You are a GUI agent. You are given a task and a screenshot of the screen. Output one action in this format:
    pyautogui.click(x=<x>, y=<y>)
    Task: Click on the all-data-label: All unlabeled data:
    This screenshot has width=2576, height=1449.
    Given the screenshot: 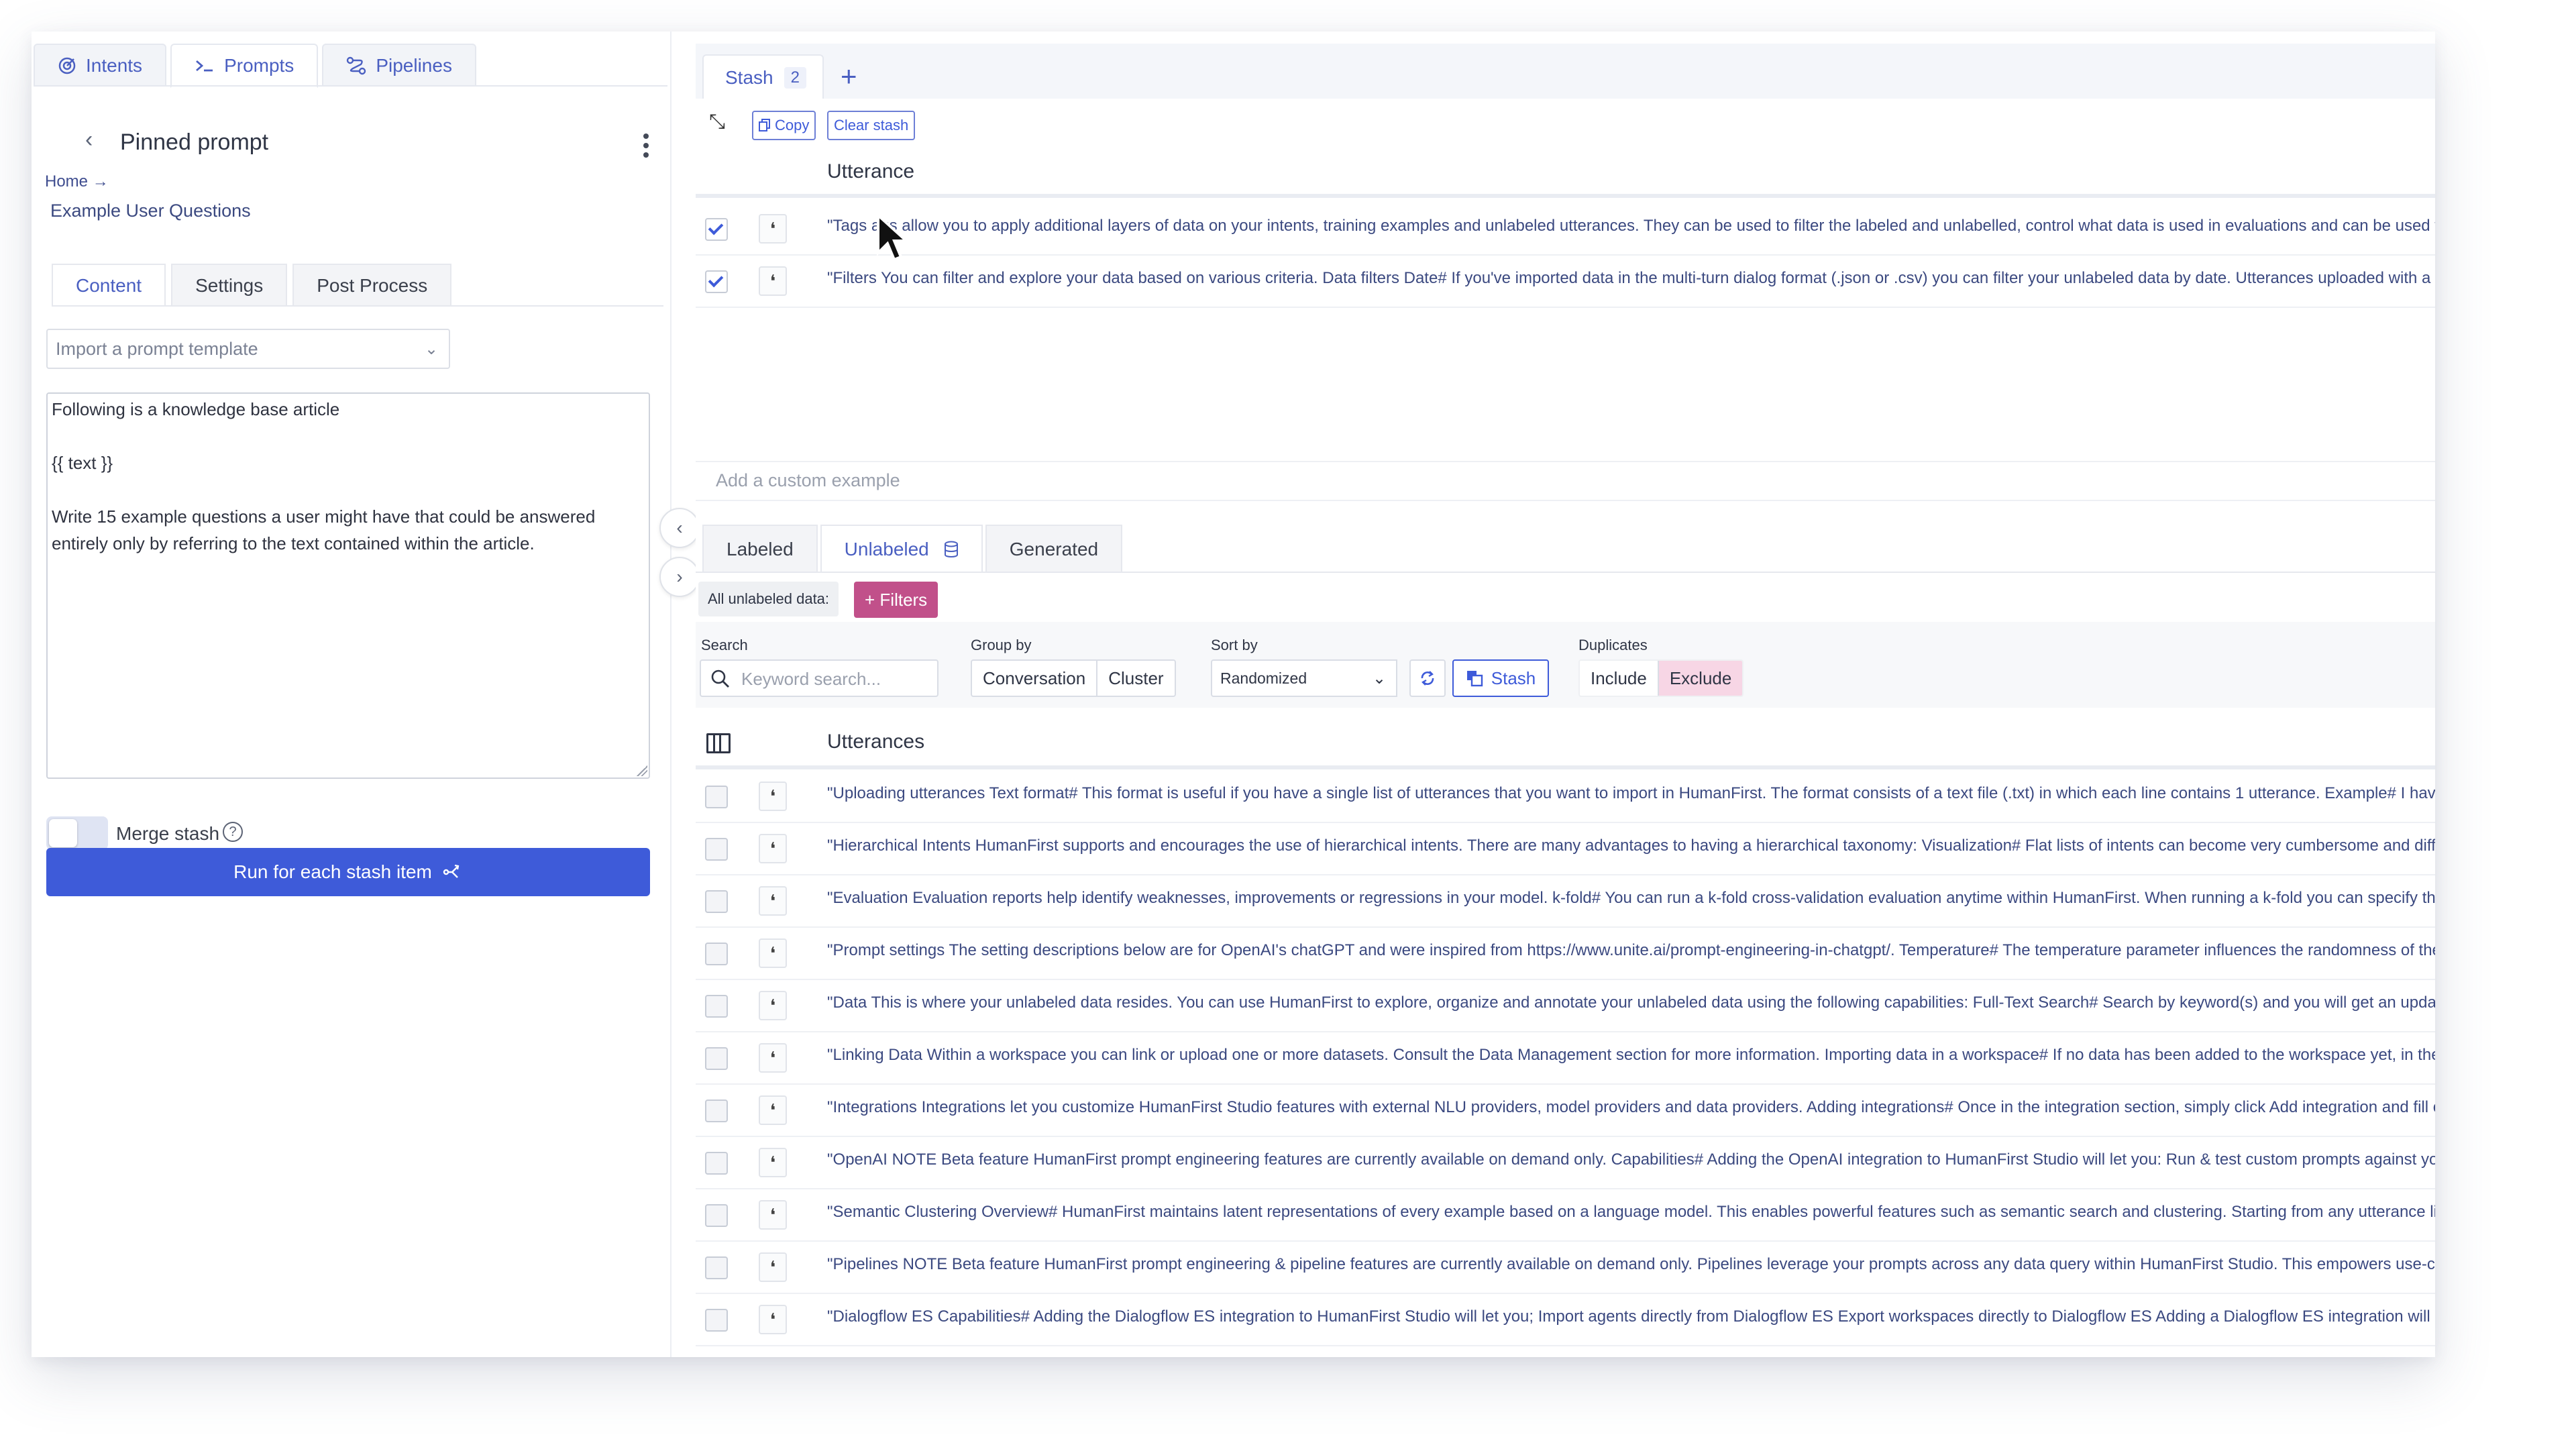 What is the action you would take?
    pyautogui.click(x=768, y=599)
    